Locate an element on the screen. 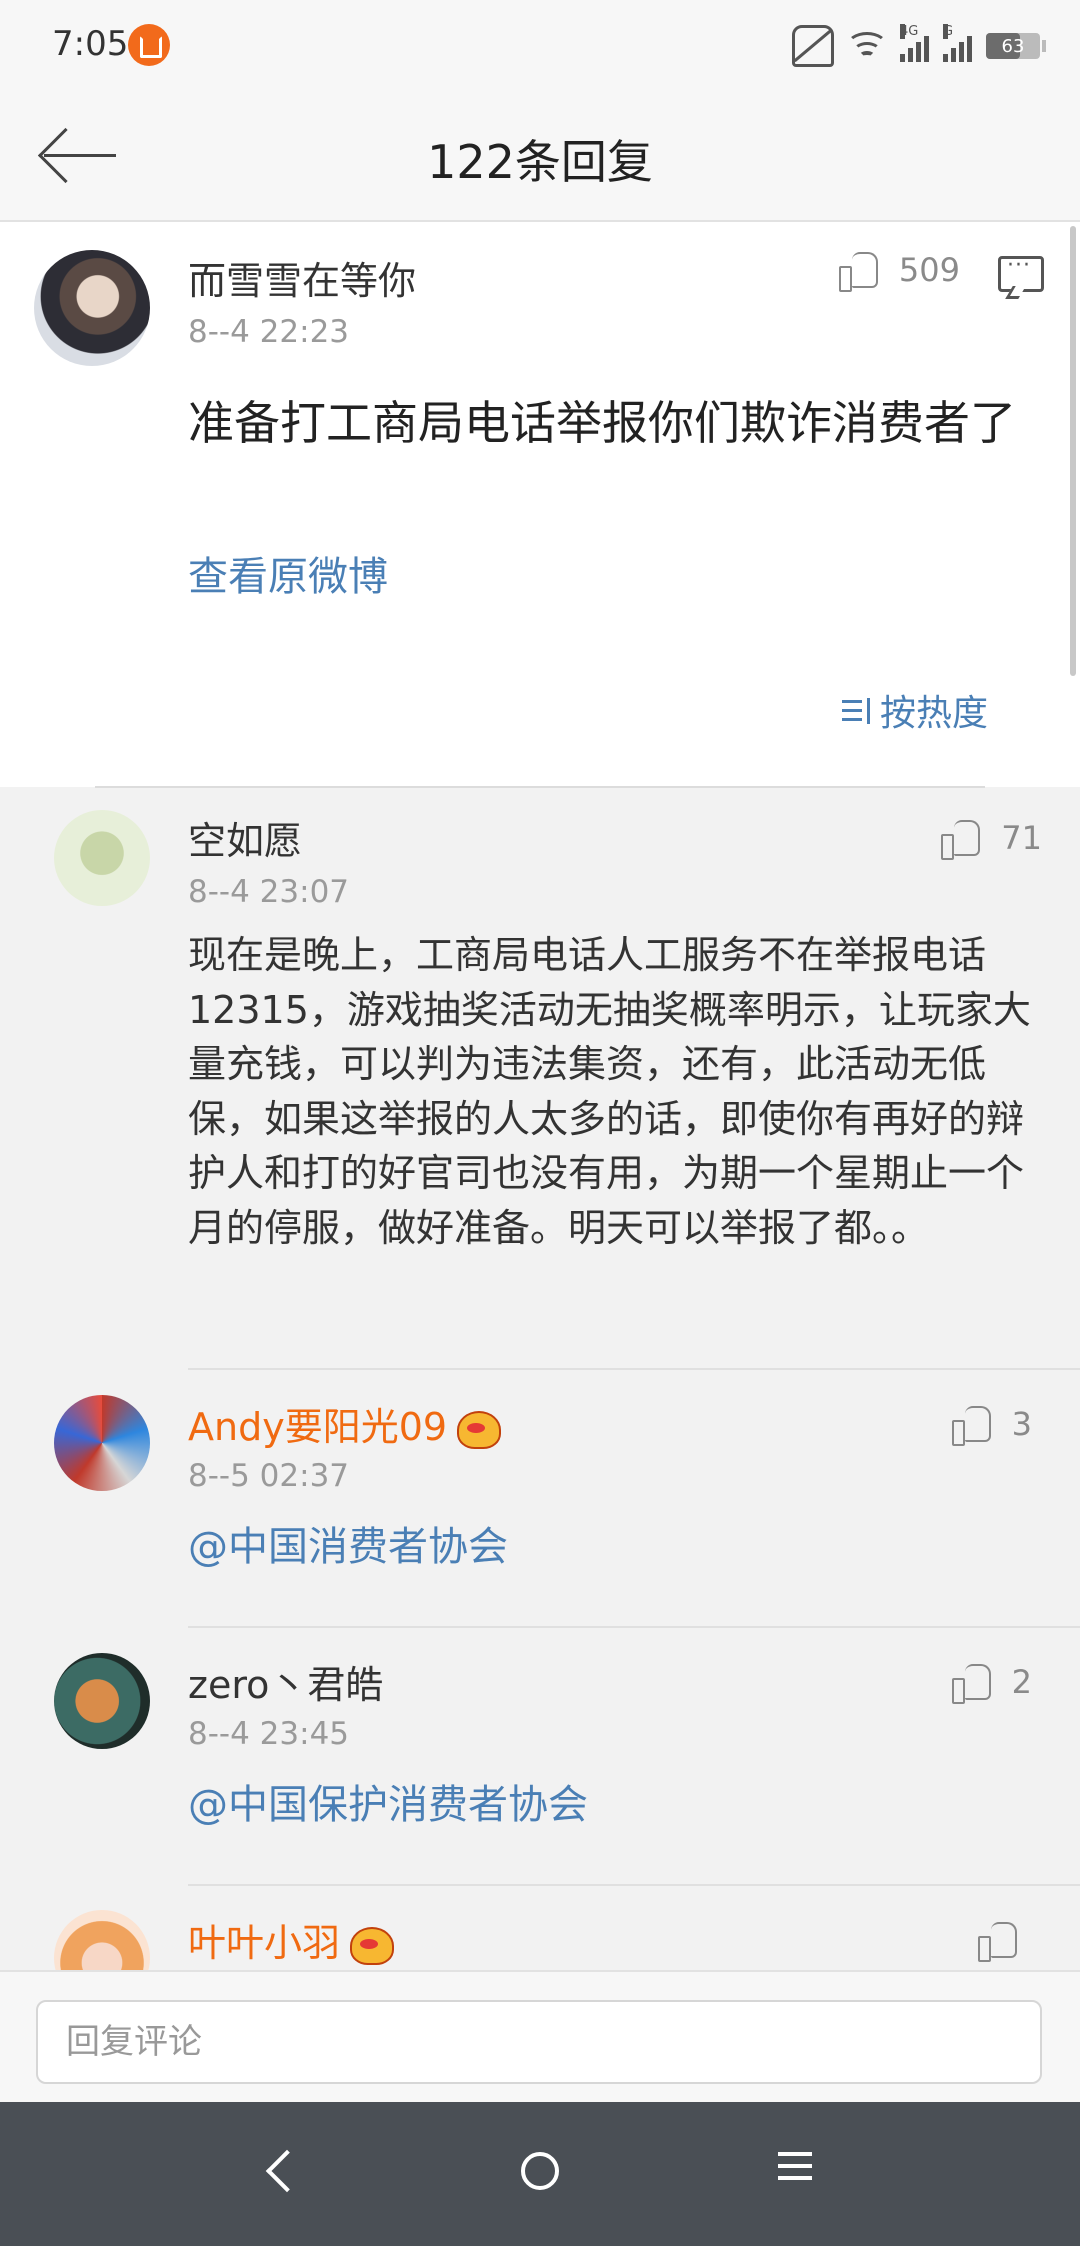 This screenshot has width=1080, height=2246. reply-username-row: Andy要阳光09 is located at coordinates (345, 1423).